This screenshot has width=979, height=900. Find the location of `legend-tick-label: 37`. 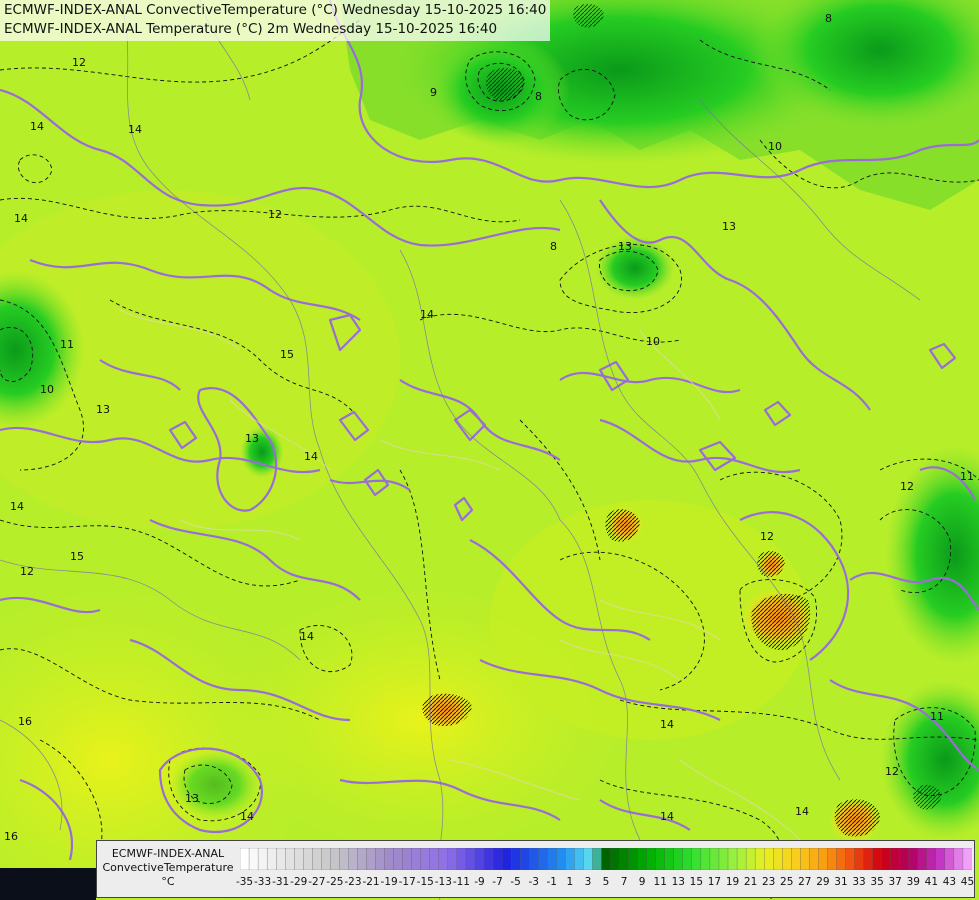

legend-tick-label: 37 is located at coordinates (895, 882).